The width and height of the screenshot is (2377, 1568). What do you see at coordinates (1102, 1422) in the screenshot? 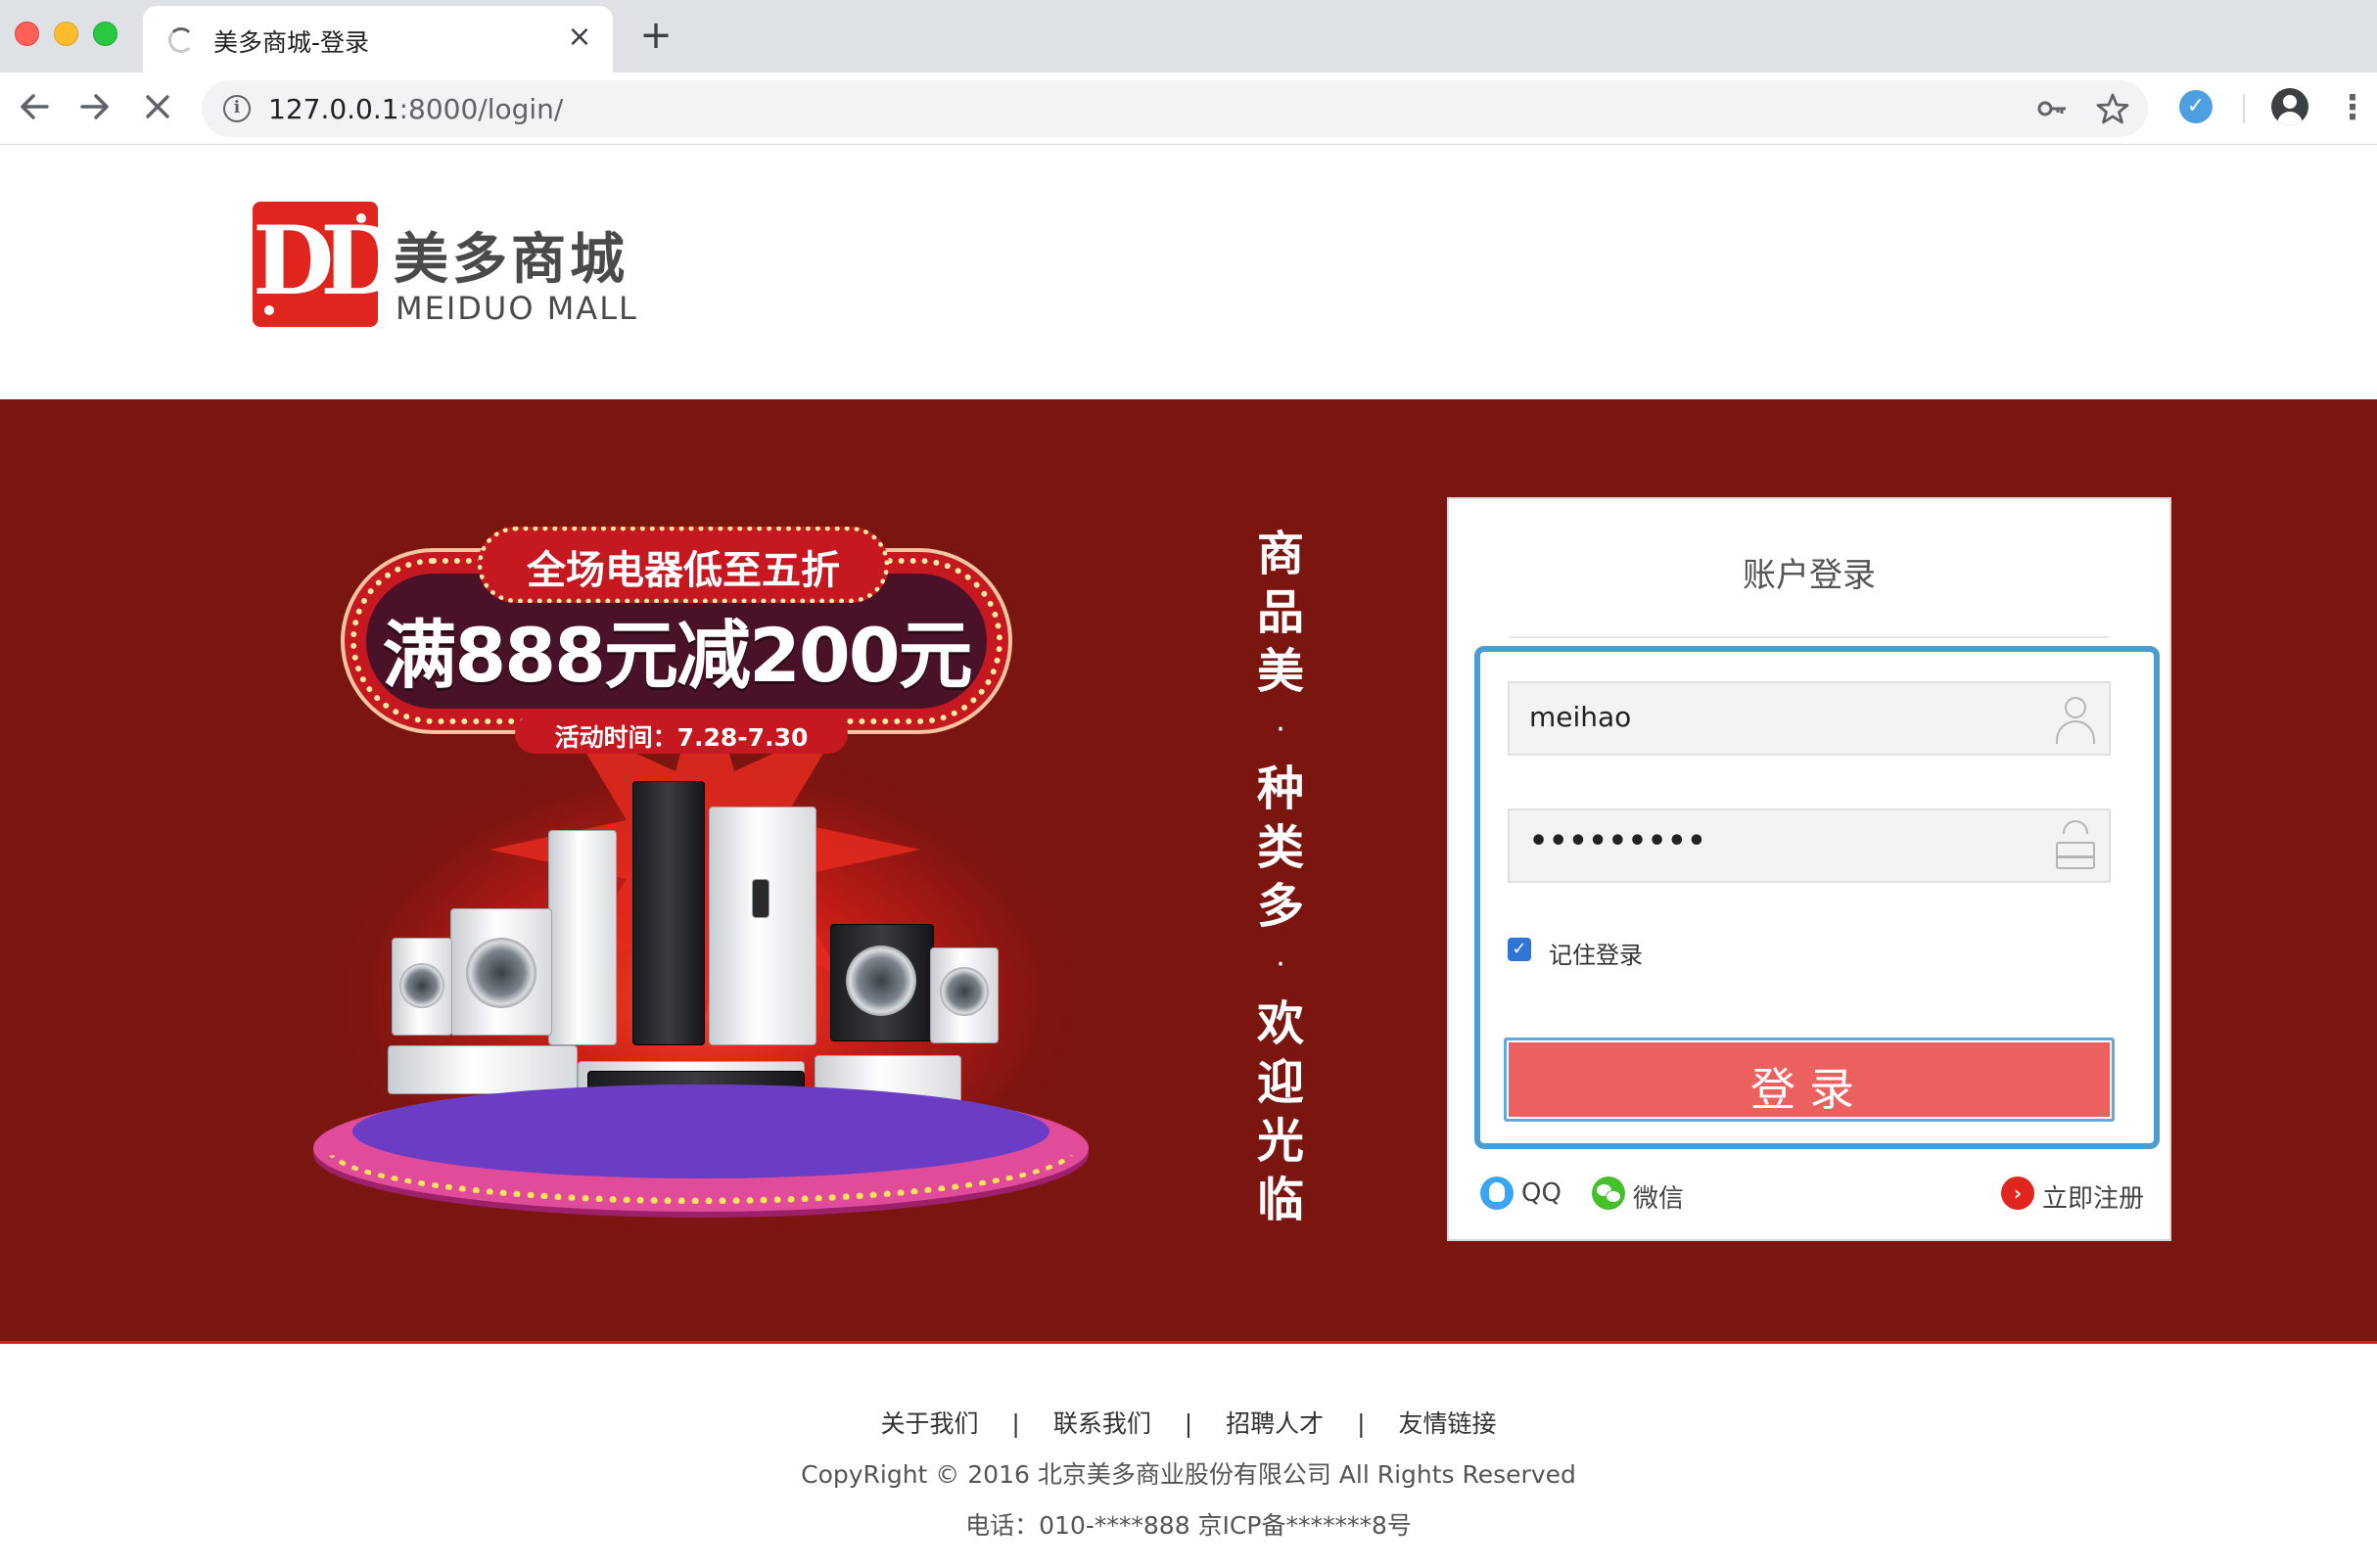
I see `footer-link-contact: 联系我们` at bounding box center [1102, 1422].